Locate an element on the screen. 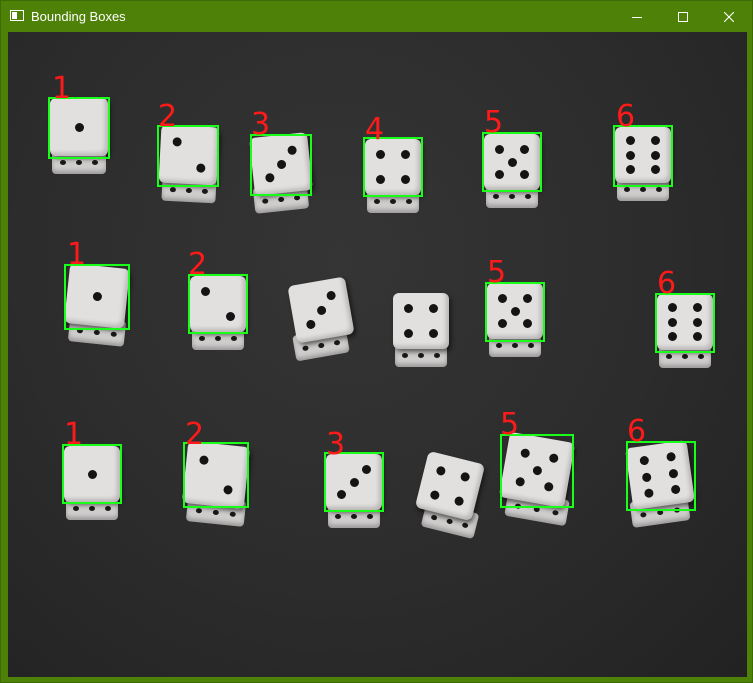 The image size is (753, 683). minimize-button is located at coordinates (637, 16).